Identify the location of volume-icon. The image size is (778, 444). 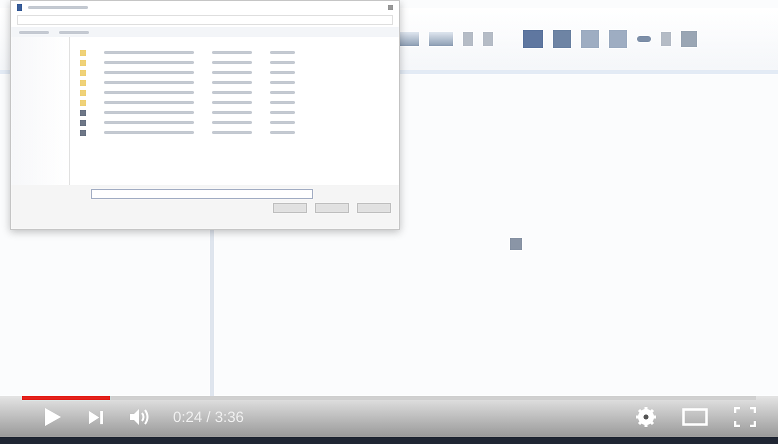
(140, 417).